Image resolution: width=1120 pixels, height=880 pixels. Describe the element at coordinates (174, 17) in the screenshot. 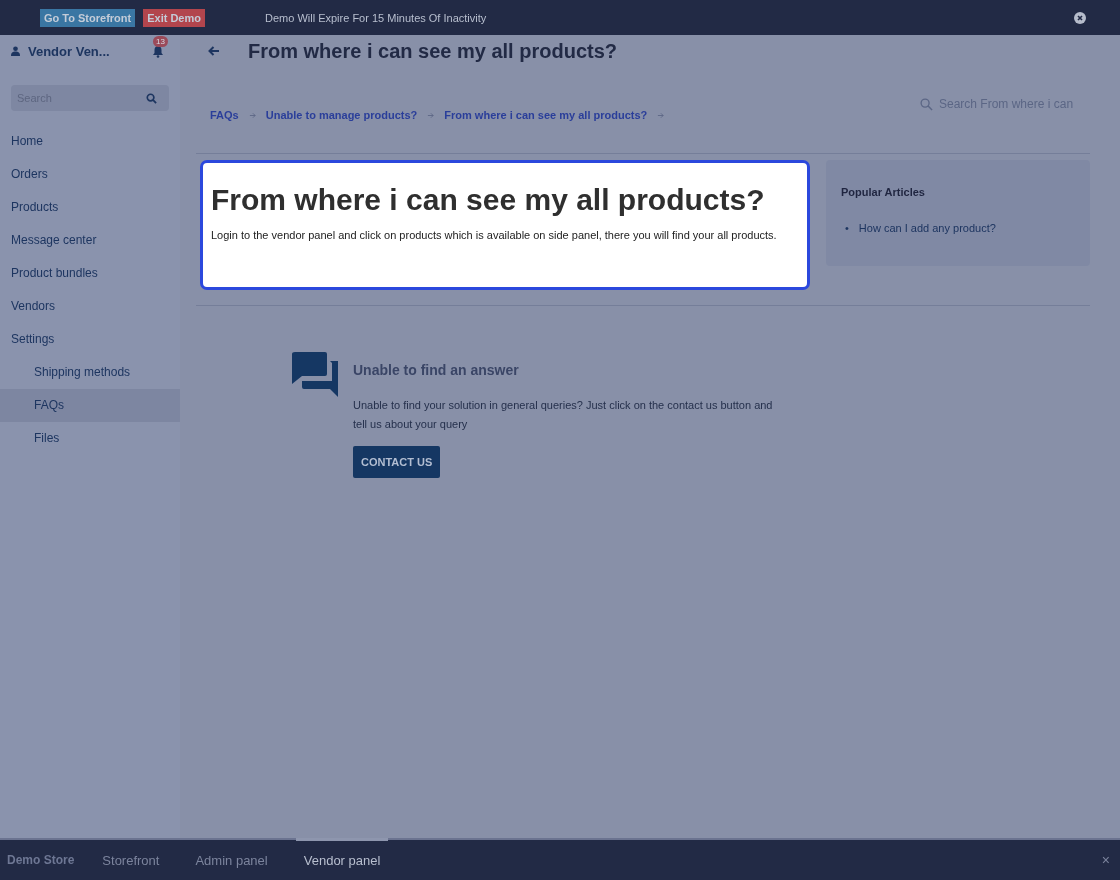

I see `demo-button: Exit Demo` at that location.